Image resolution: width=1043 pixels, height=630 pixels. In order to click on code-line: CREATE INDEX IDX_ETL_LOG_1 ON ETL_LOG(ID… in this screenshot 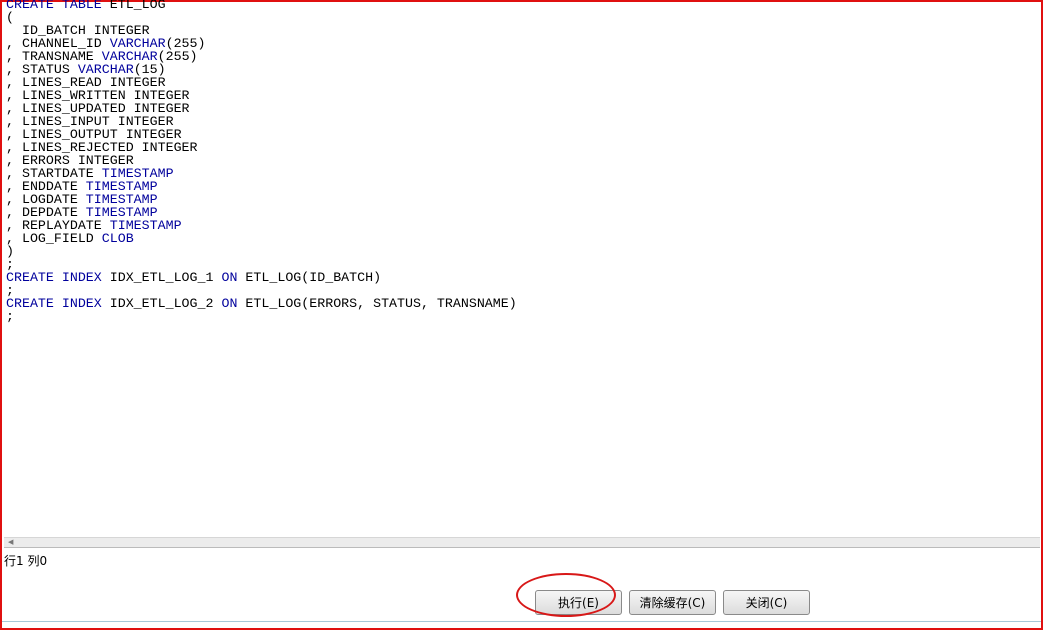, I will do `click(523, 277)`.